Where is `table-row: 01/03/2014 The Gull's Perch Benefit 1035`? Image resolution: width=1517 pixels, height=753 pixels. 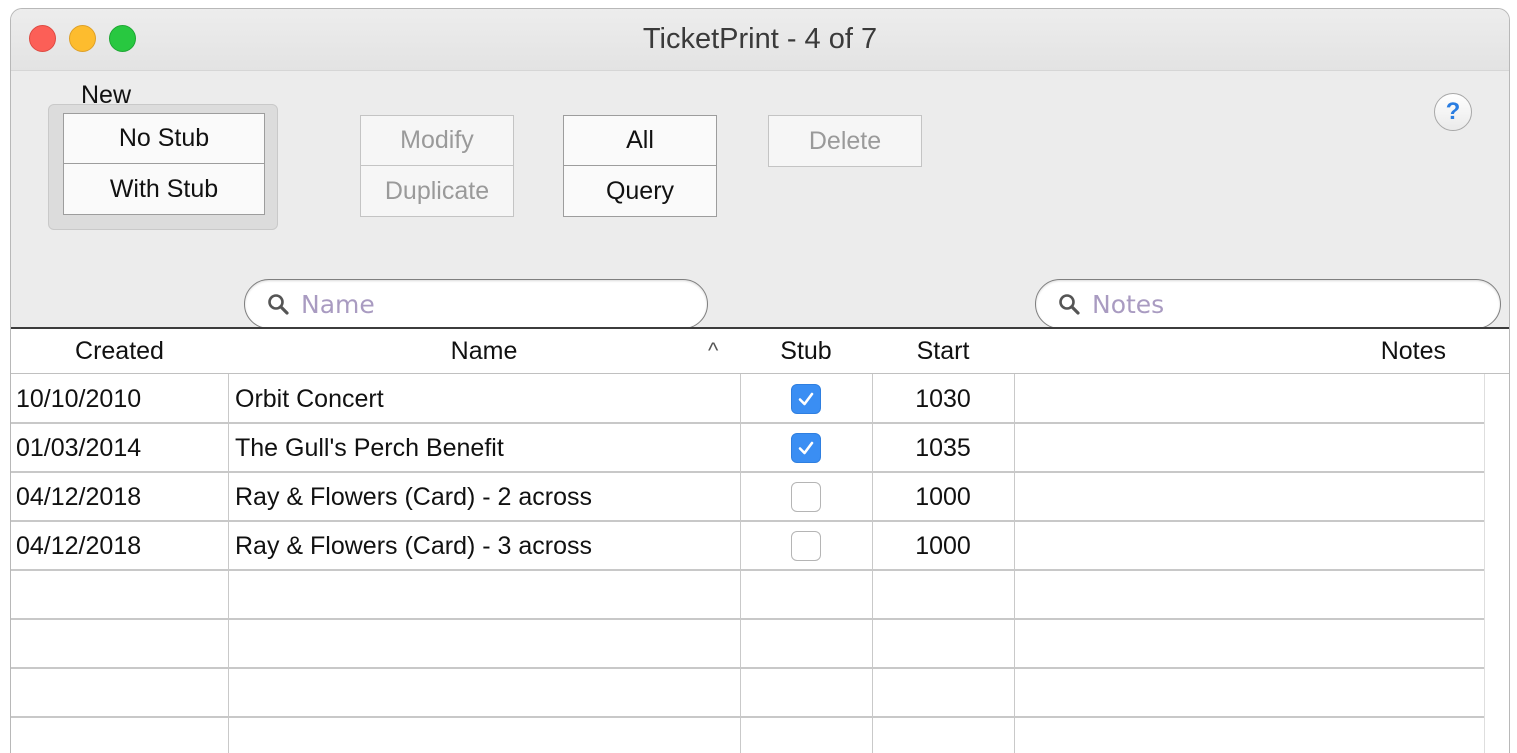
table-row: 01/03/2014 The Gull's Perch Benefit 1035 is located at coordinates (747, 448).